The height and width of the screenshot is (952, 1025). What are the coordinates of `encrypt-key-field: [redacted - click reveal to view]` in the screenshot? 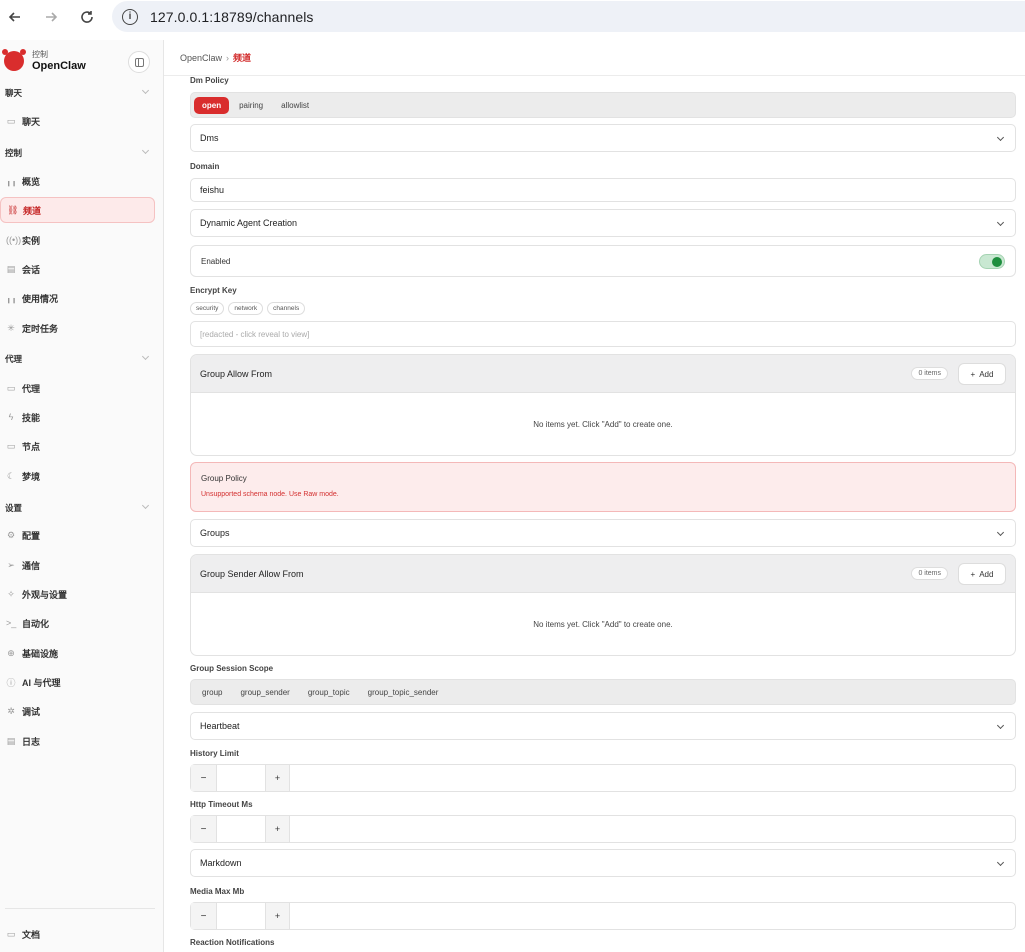 It's located at (603, 334).